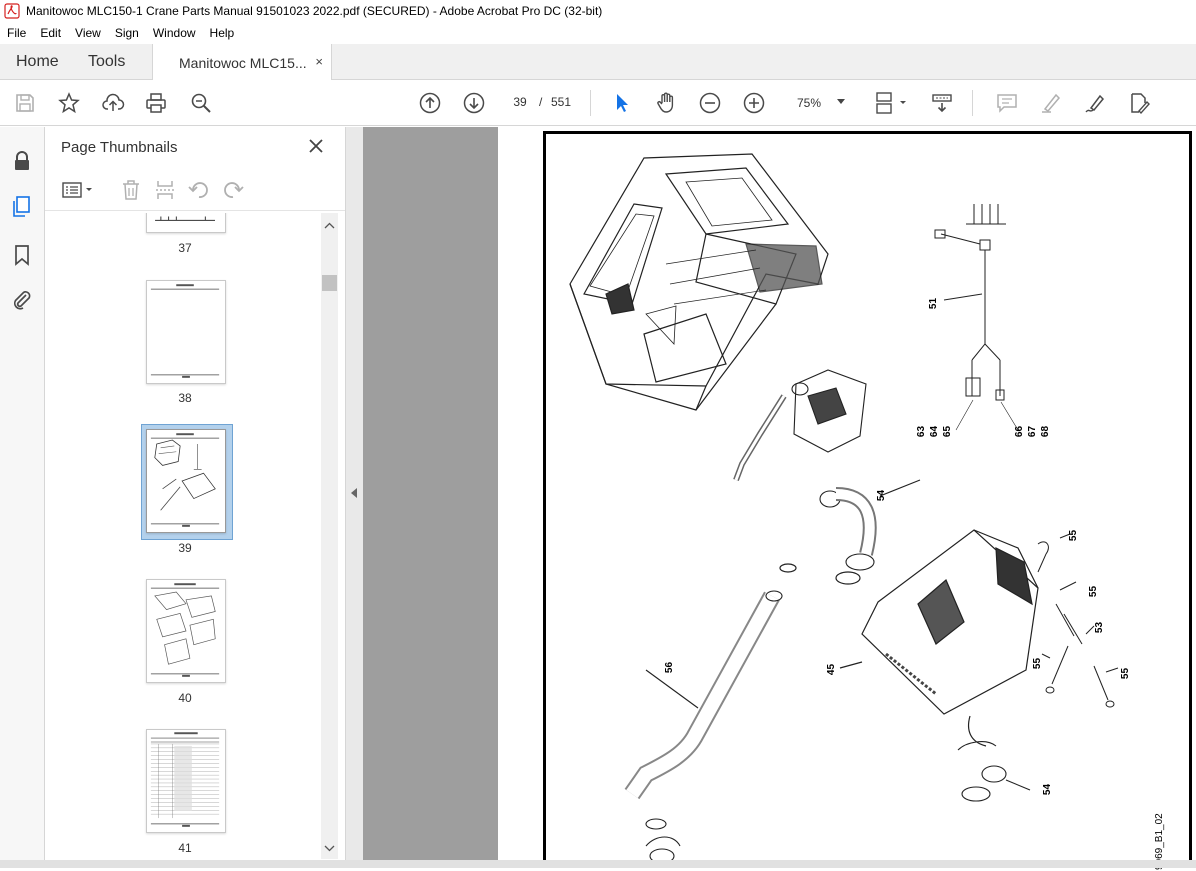 Image resolution: width=1196 pixels, height=871 pixels. What do you see at coordinates (948, 431) in the screenshot?
I see `callout-65: 65` at bounding box center [948, 431].